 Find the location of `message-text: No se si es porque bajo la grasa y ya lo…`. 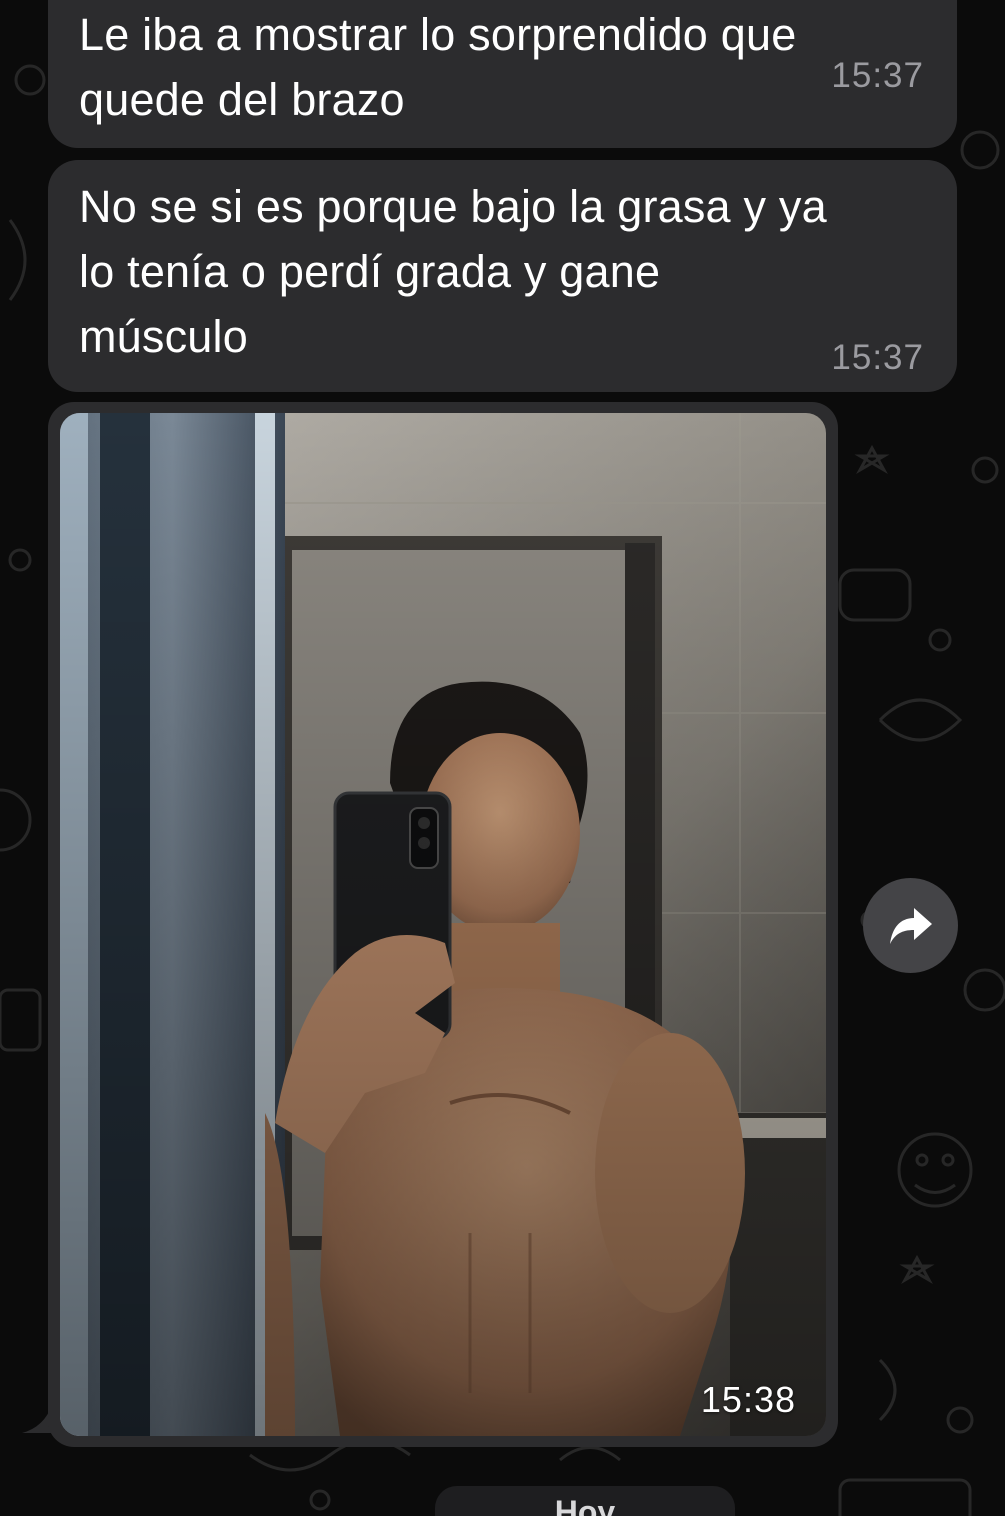

message-text: No se si es porque bajo la grasa y ya lo… is located at coordinates (453, 271).